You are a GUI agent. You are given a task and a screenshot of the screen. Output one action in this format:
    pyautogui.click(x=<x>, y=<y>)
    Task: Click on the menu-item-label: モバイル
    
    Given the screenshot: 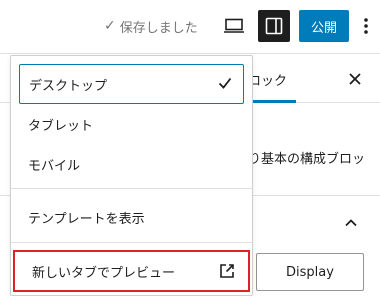 What is the action you would take?
    pyautogui.click(x=54, y=166)
    